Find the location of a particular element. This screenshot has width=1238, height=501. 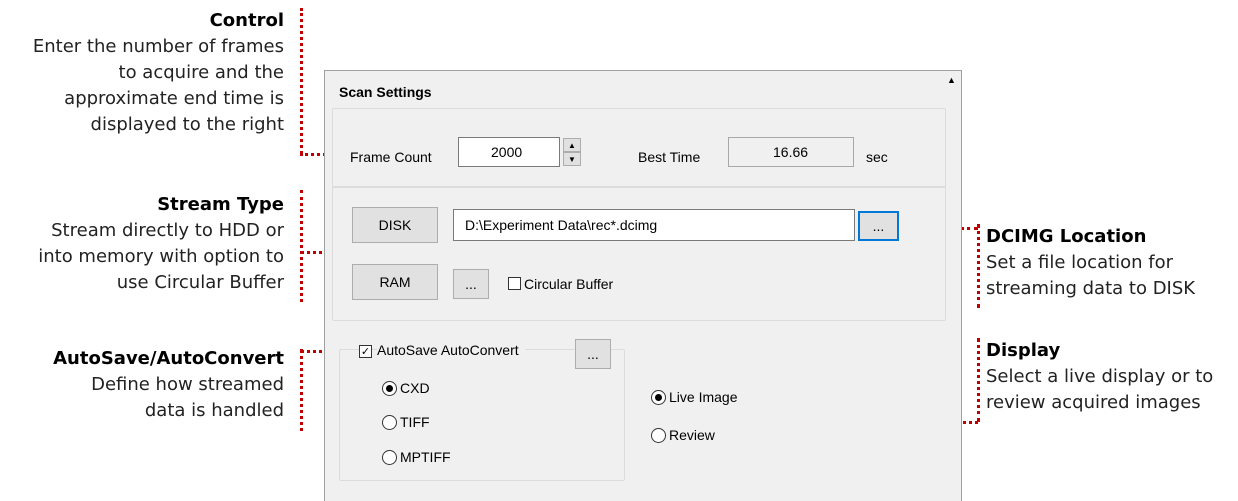

control-annotation-line: Enter the number of frames is located at coordinates (158, 46).